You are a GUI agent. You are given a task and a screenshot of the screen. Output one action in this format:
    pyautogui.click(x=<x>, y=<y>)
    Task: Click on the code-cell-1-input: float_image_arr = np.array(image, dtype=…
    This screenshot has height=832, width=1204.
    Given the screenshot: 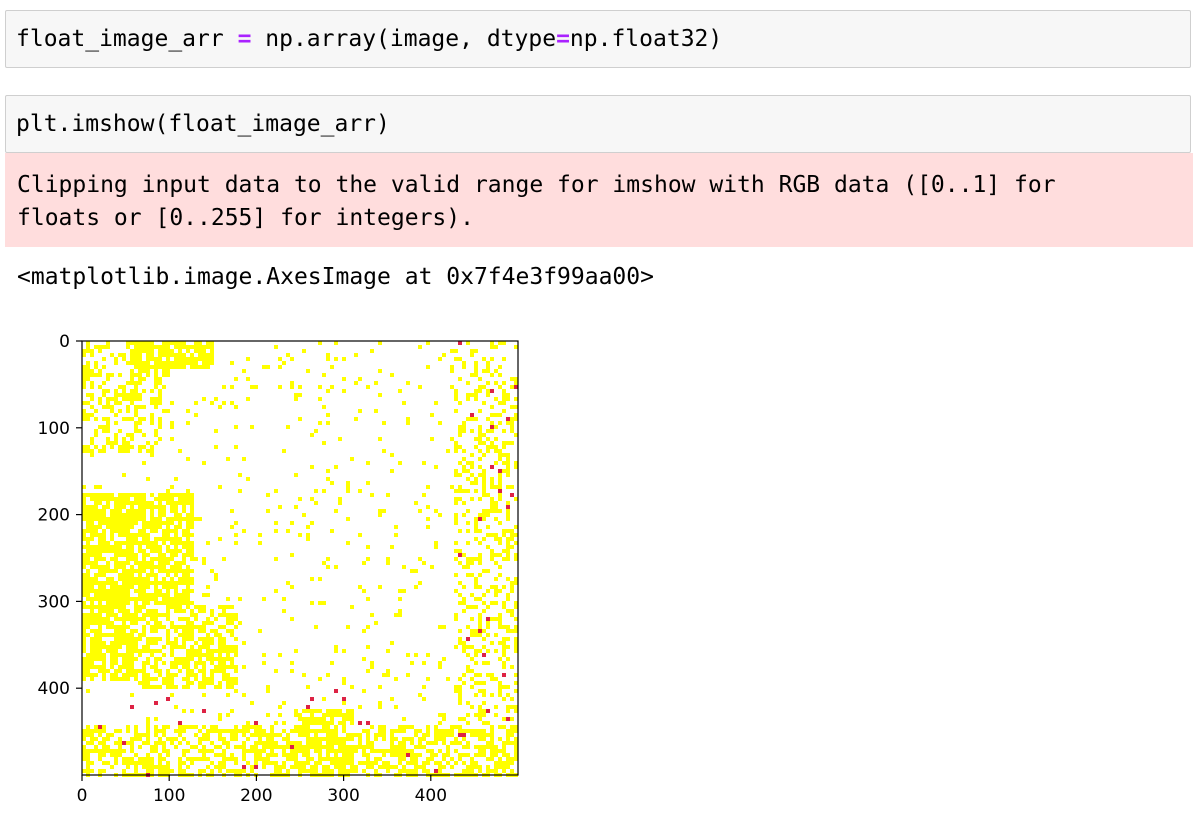 What is the action you would take?
    pyautogui.click(x=598, y=39)
    